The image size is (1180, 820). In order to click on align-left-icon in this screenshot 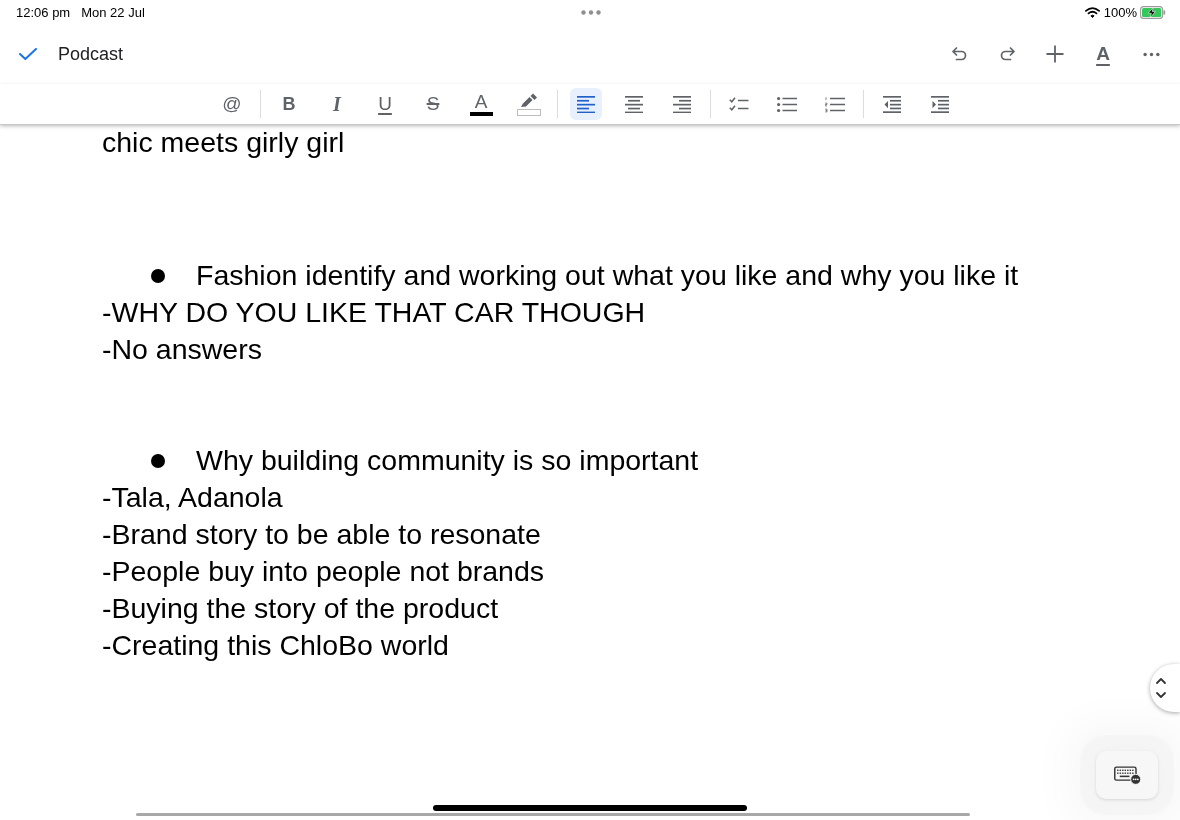, I will do `click(586, 104)`.